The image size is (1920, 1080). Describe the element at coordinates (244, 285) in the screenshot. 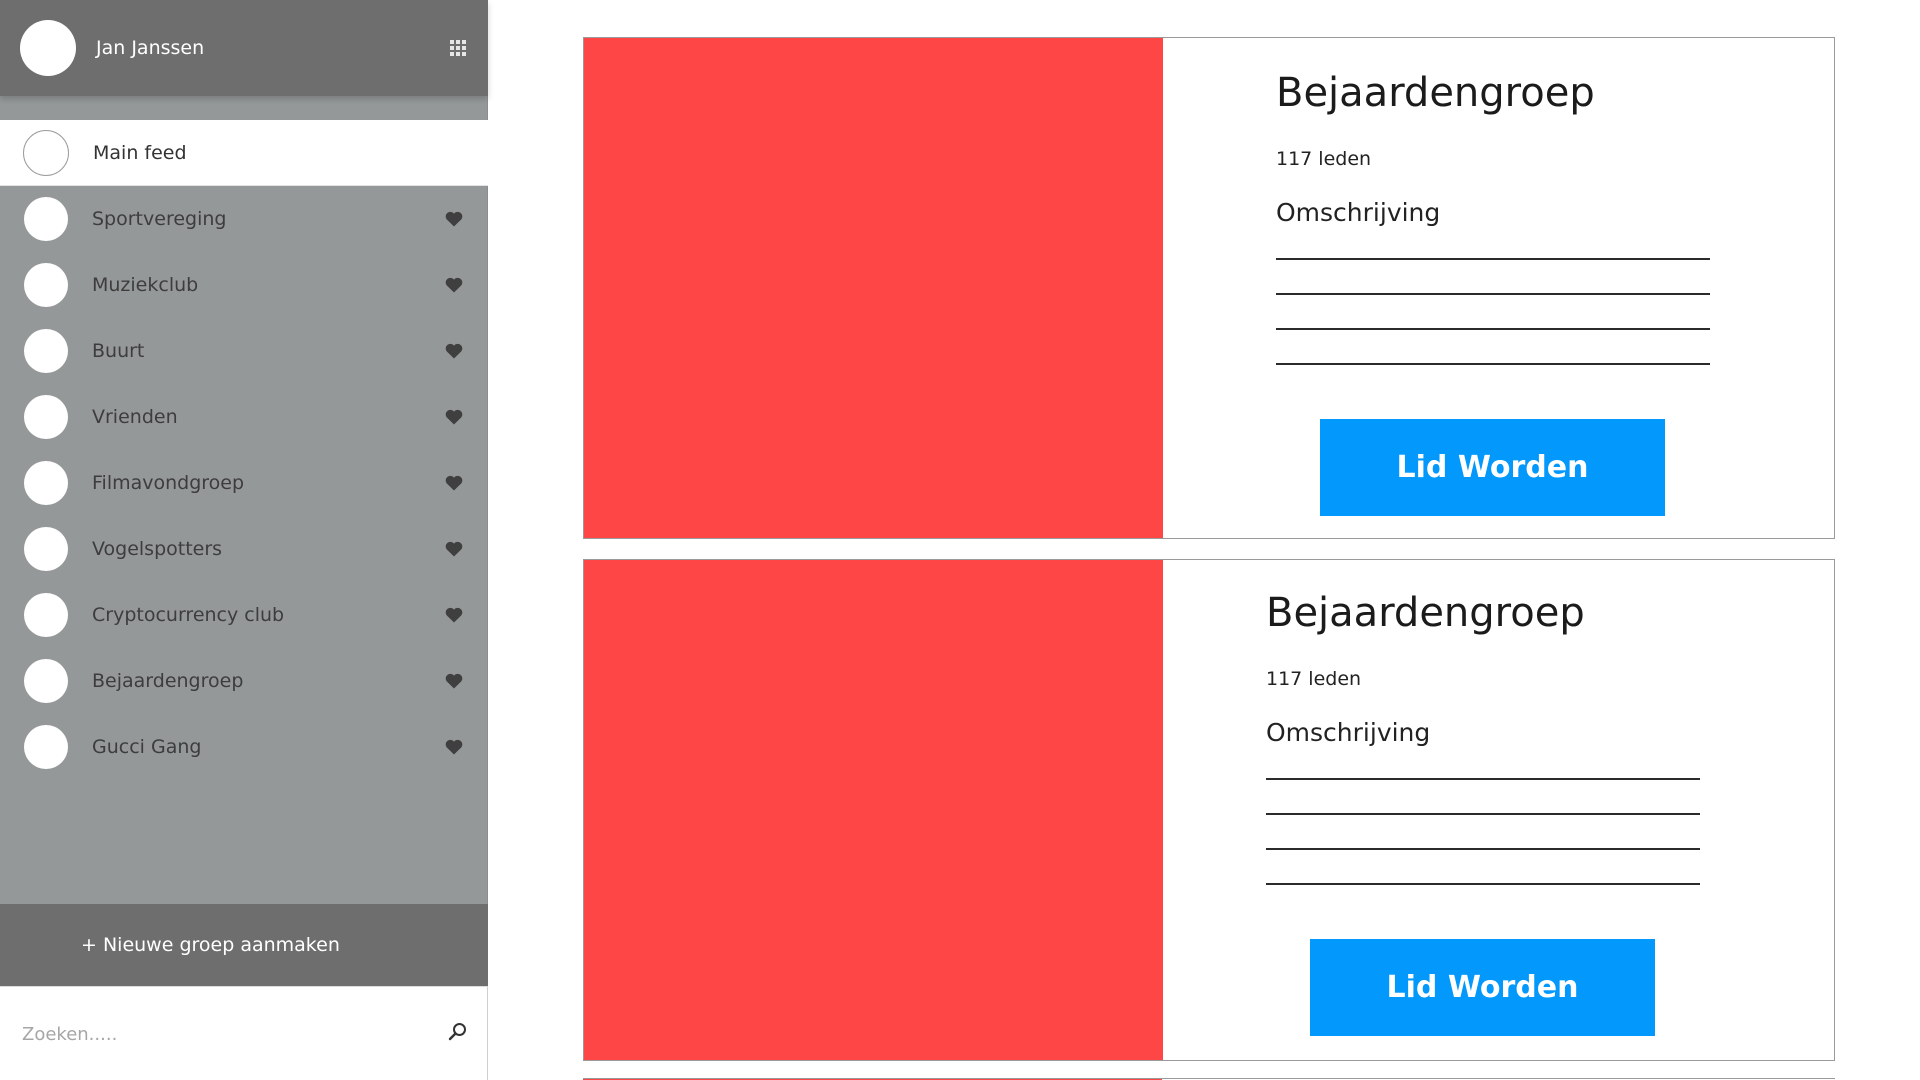

I see `sidebar-item-muziekclub: Muziekclub` at that location.